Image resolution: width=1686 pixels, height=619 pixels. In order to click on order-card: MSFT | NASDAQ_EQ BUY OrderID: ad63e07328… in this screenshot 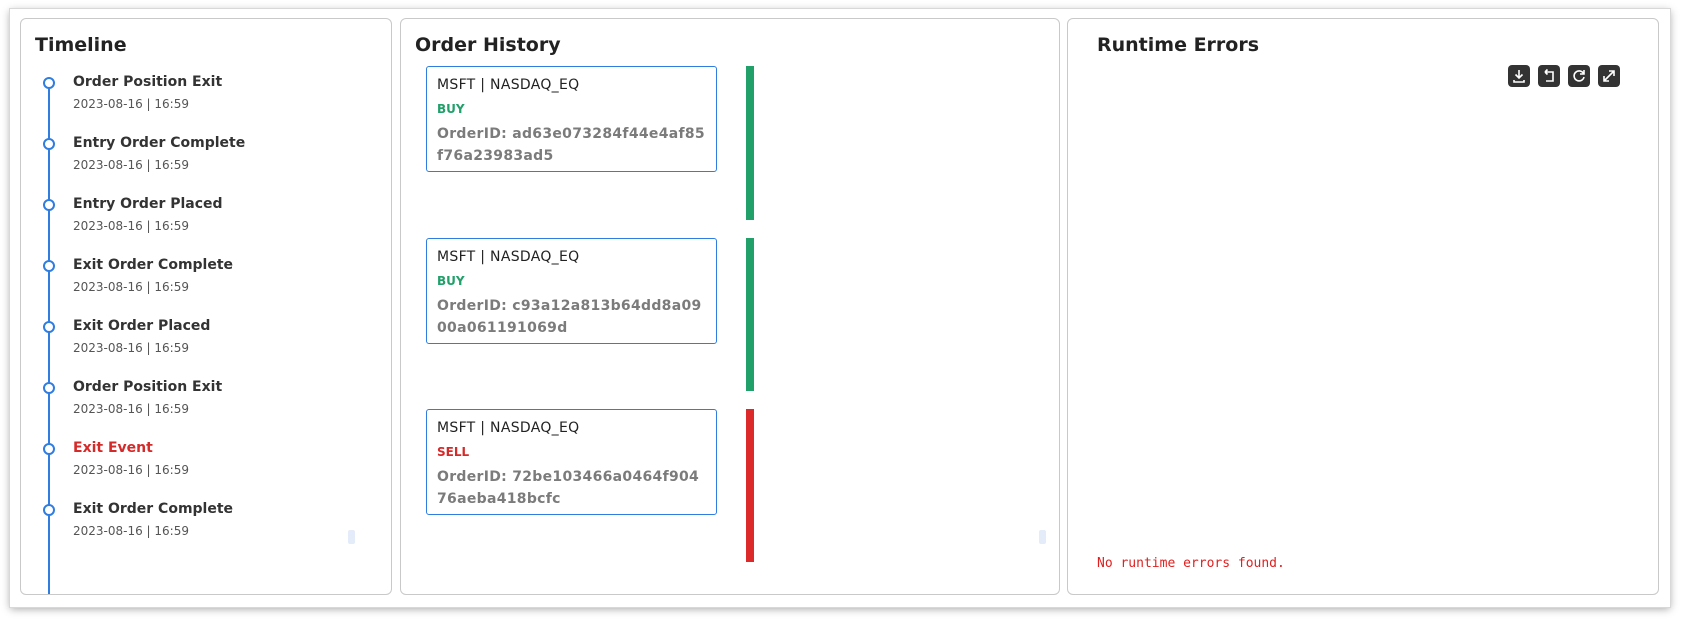, I will do `click(571, 119)`.